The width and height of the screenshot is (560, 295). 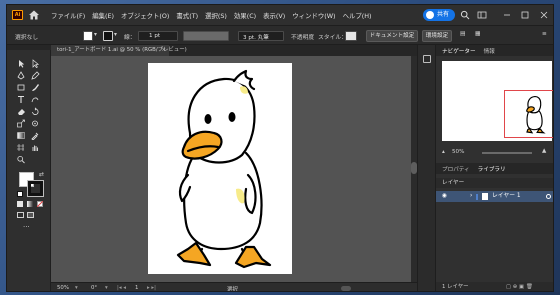 What do you see at coordinates (525, 15) in the screenshot?
I see `maximize-icon` at bounding box center [525, 15].